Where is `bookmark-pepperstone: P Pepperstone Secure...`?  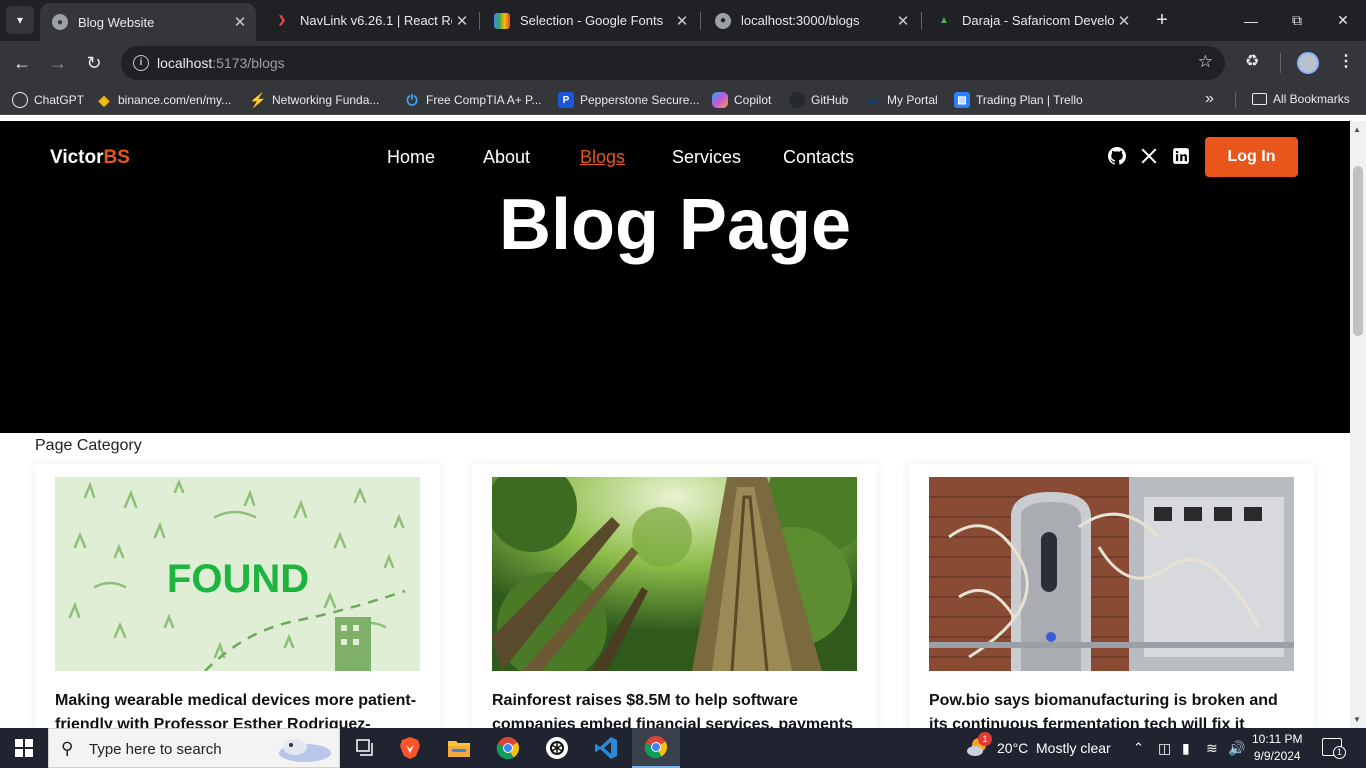
bookmark-pepperstone: P Pepperstone Secure... is located at coordinates (628, 100).